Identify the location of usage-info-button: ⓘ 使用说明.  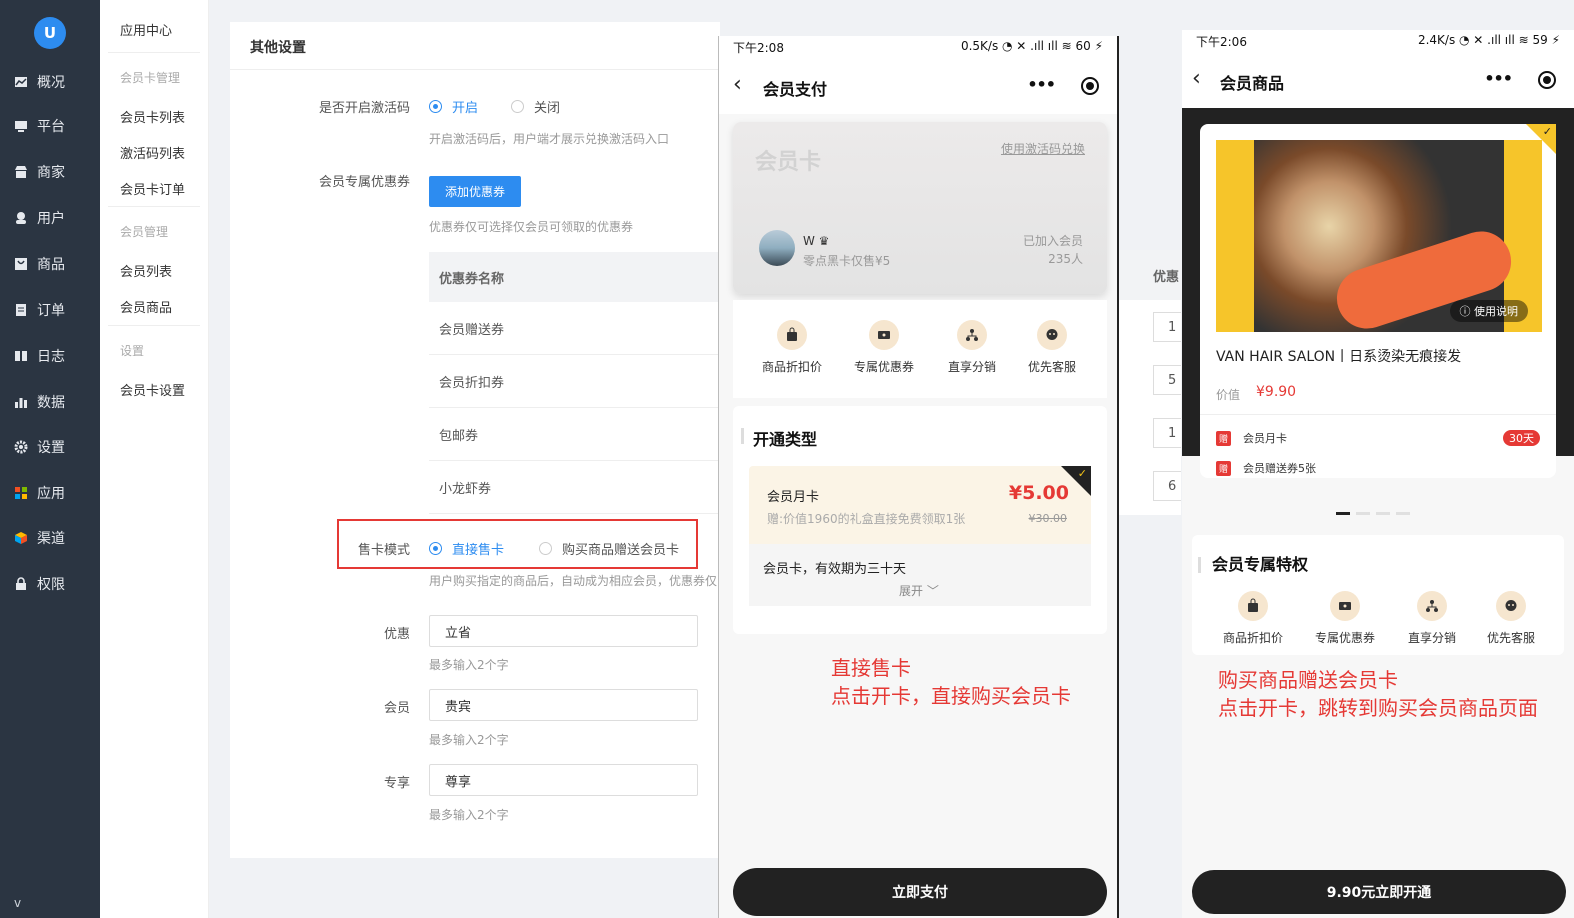
(1488, 311).